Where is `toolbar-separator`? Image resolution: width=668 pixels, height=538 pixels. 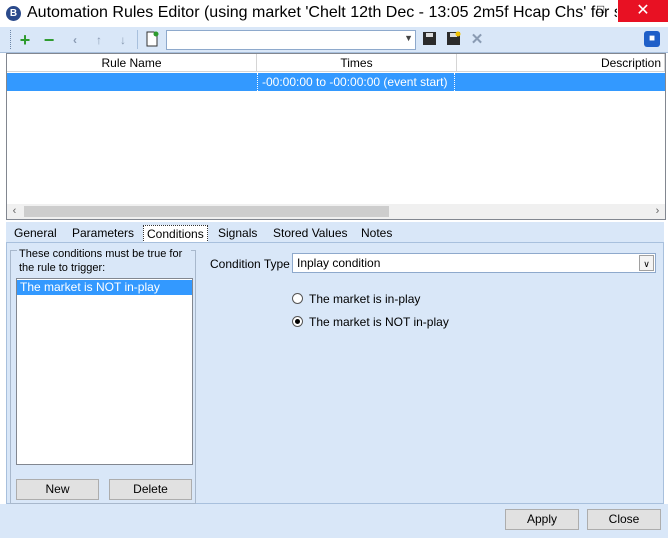
toolbar-separator is located at coordinates (137, 39).